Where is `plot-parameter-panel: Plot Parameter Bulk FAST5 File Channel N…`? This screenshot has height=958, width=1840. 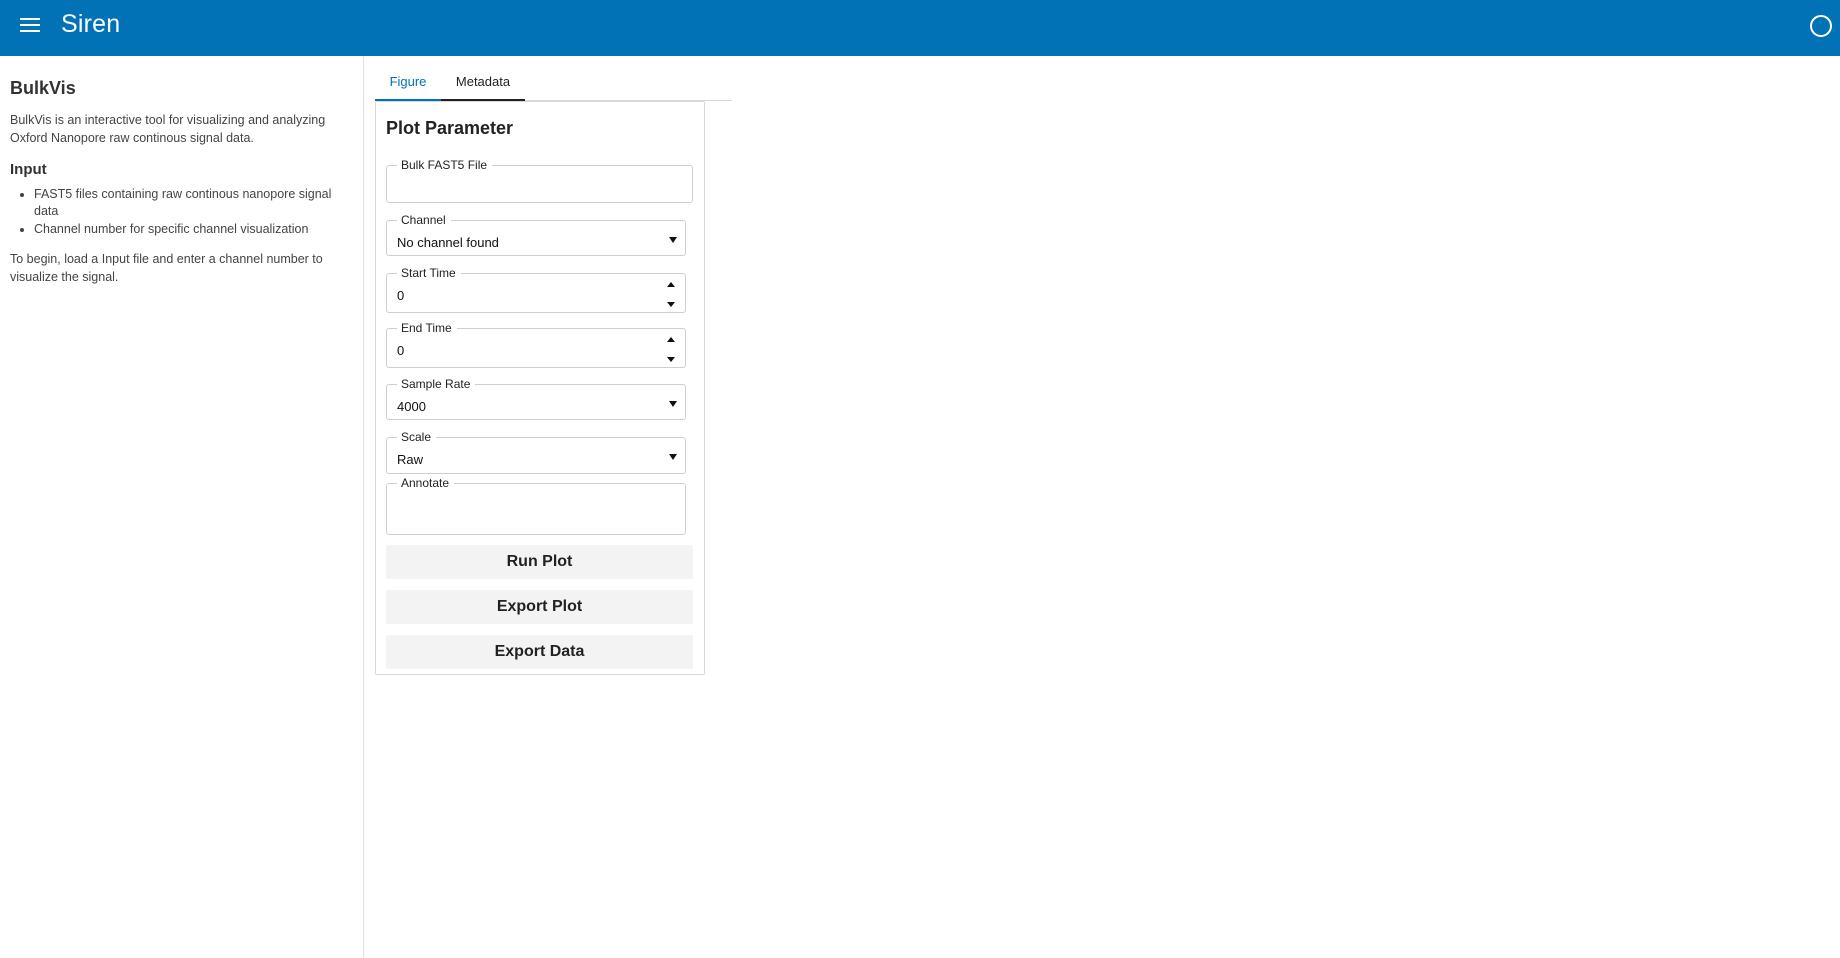 plot-parameter-panel: Plot Parameter Bulk FAST5 File Channel N… is located at coordinates (540, 388).